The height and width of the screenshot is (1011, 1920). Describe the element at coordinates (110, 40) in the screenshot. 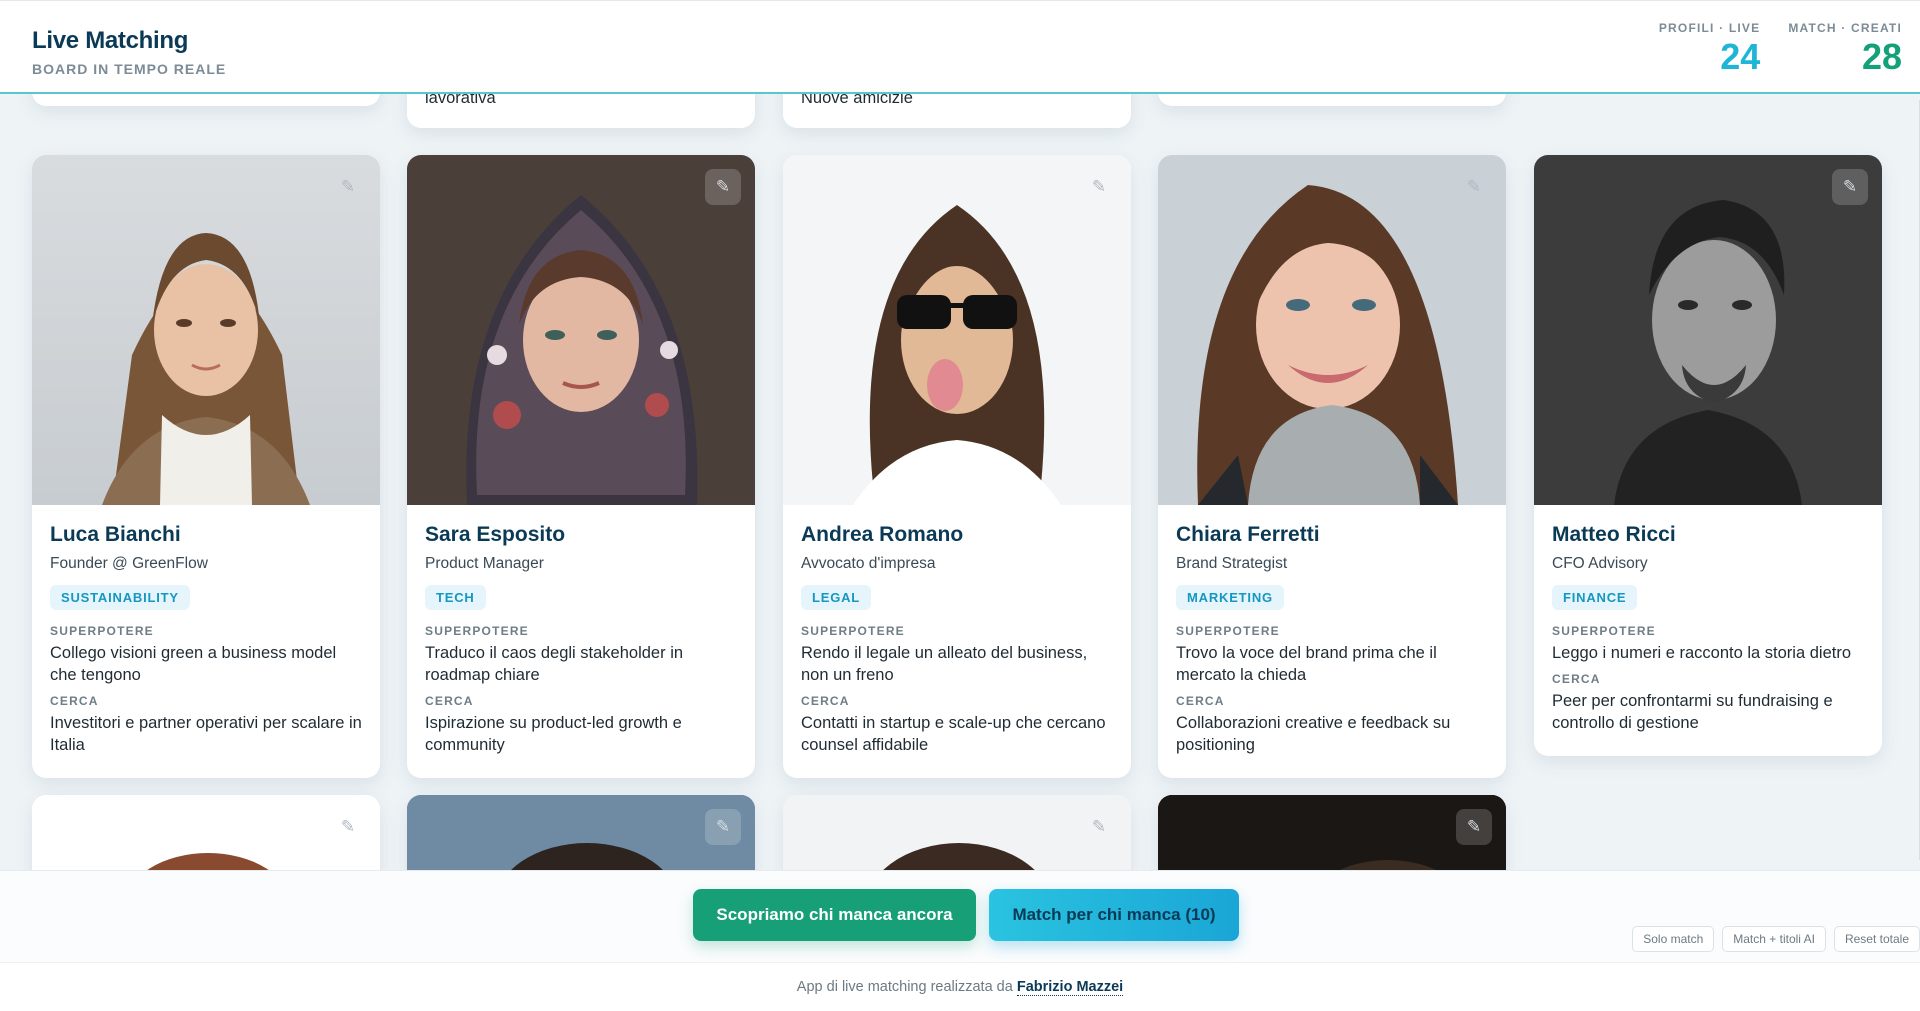

I see `app-title: Live Matching` at that location.